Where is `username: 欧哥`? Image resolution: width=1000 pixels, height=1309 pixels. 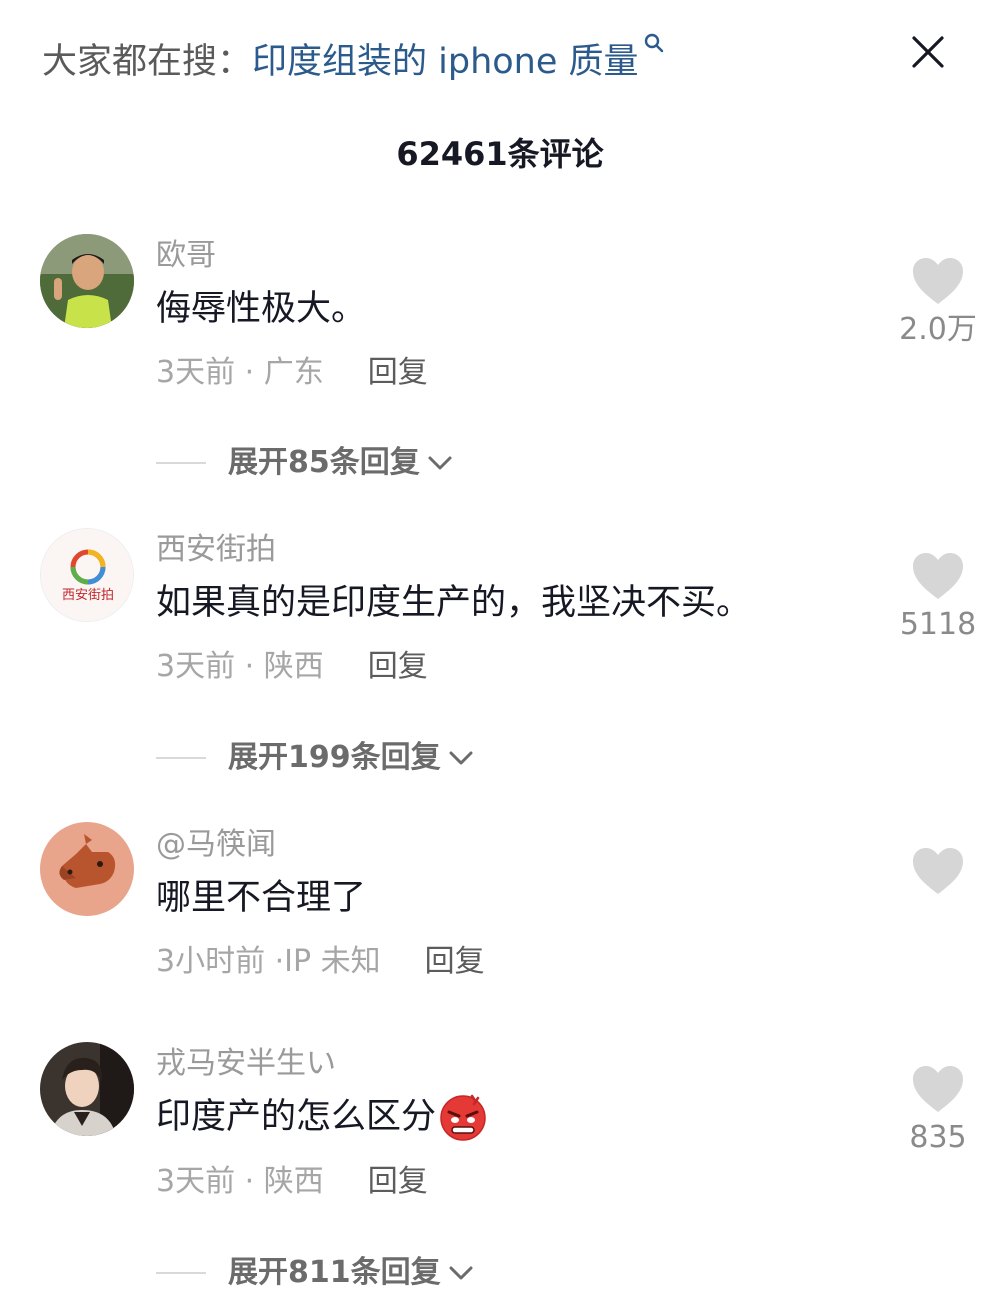 username: 欧哥 is located at coordinates (186, 256).